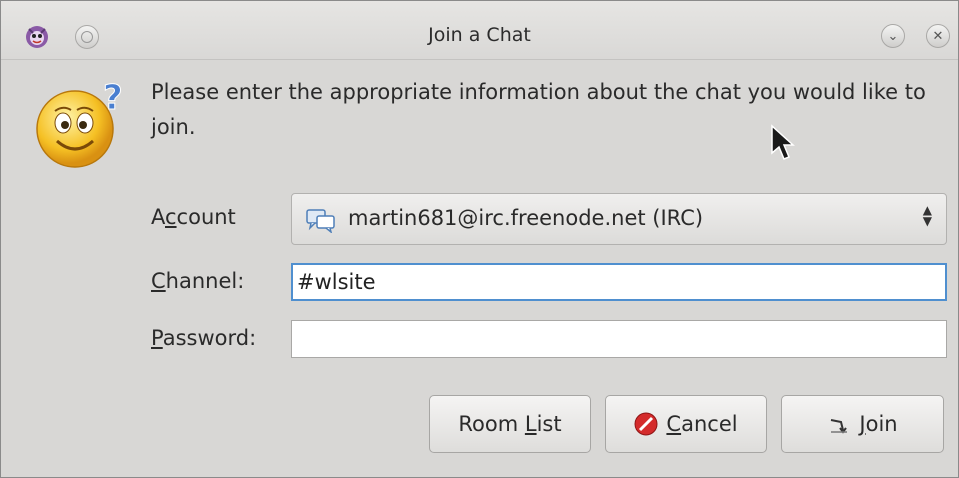  I want to click on room-list-label: Room List, so click(510, 424).